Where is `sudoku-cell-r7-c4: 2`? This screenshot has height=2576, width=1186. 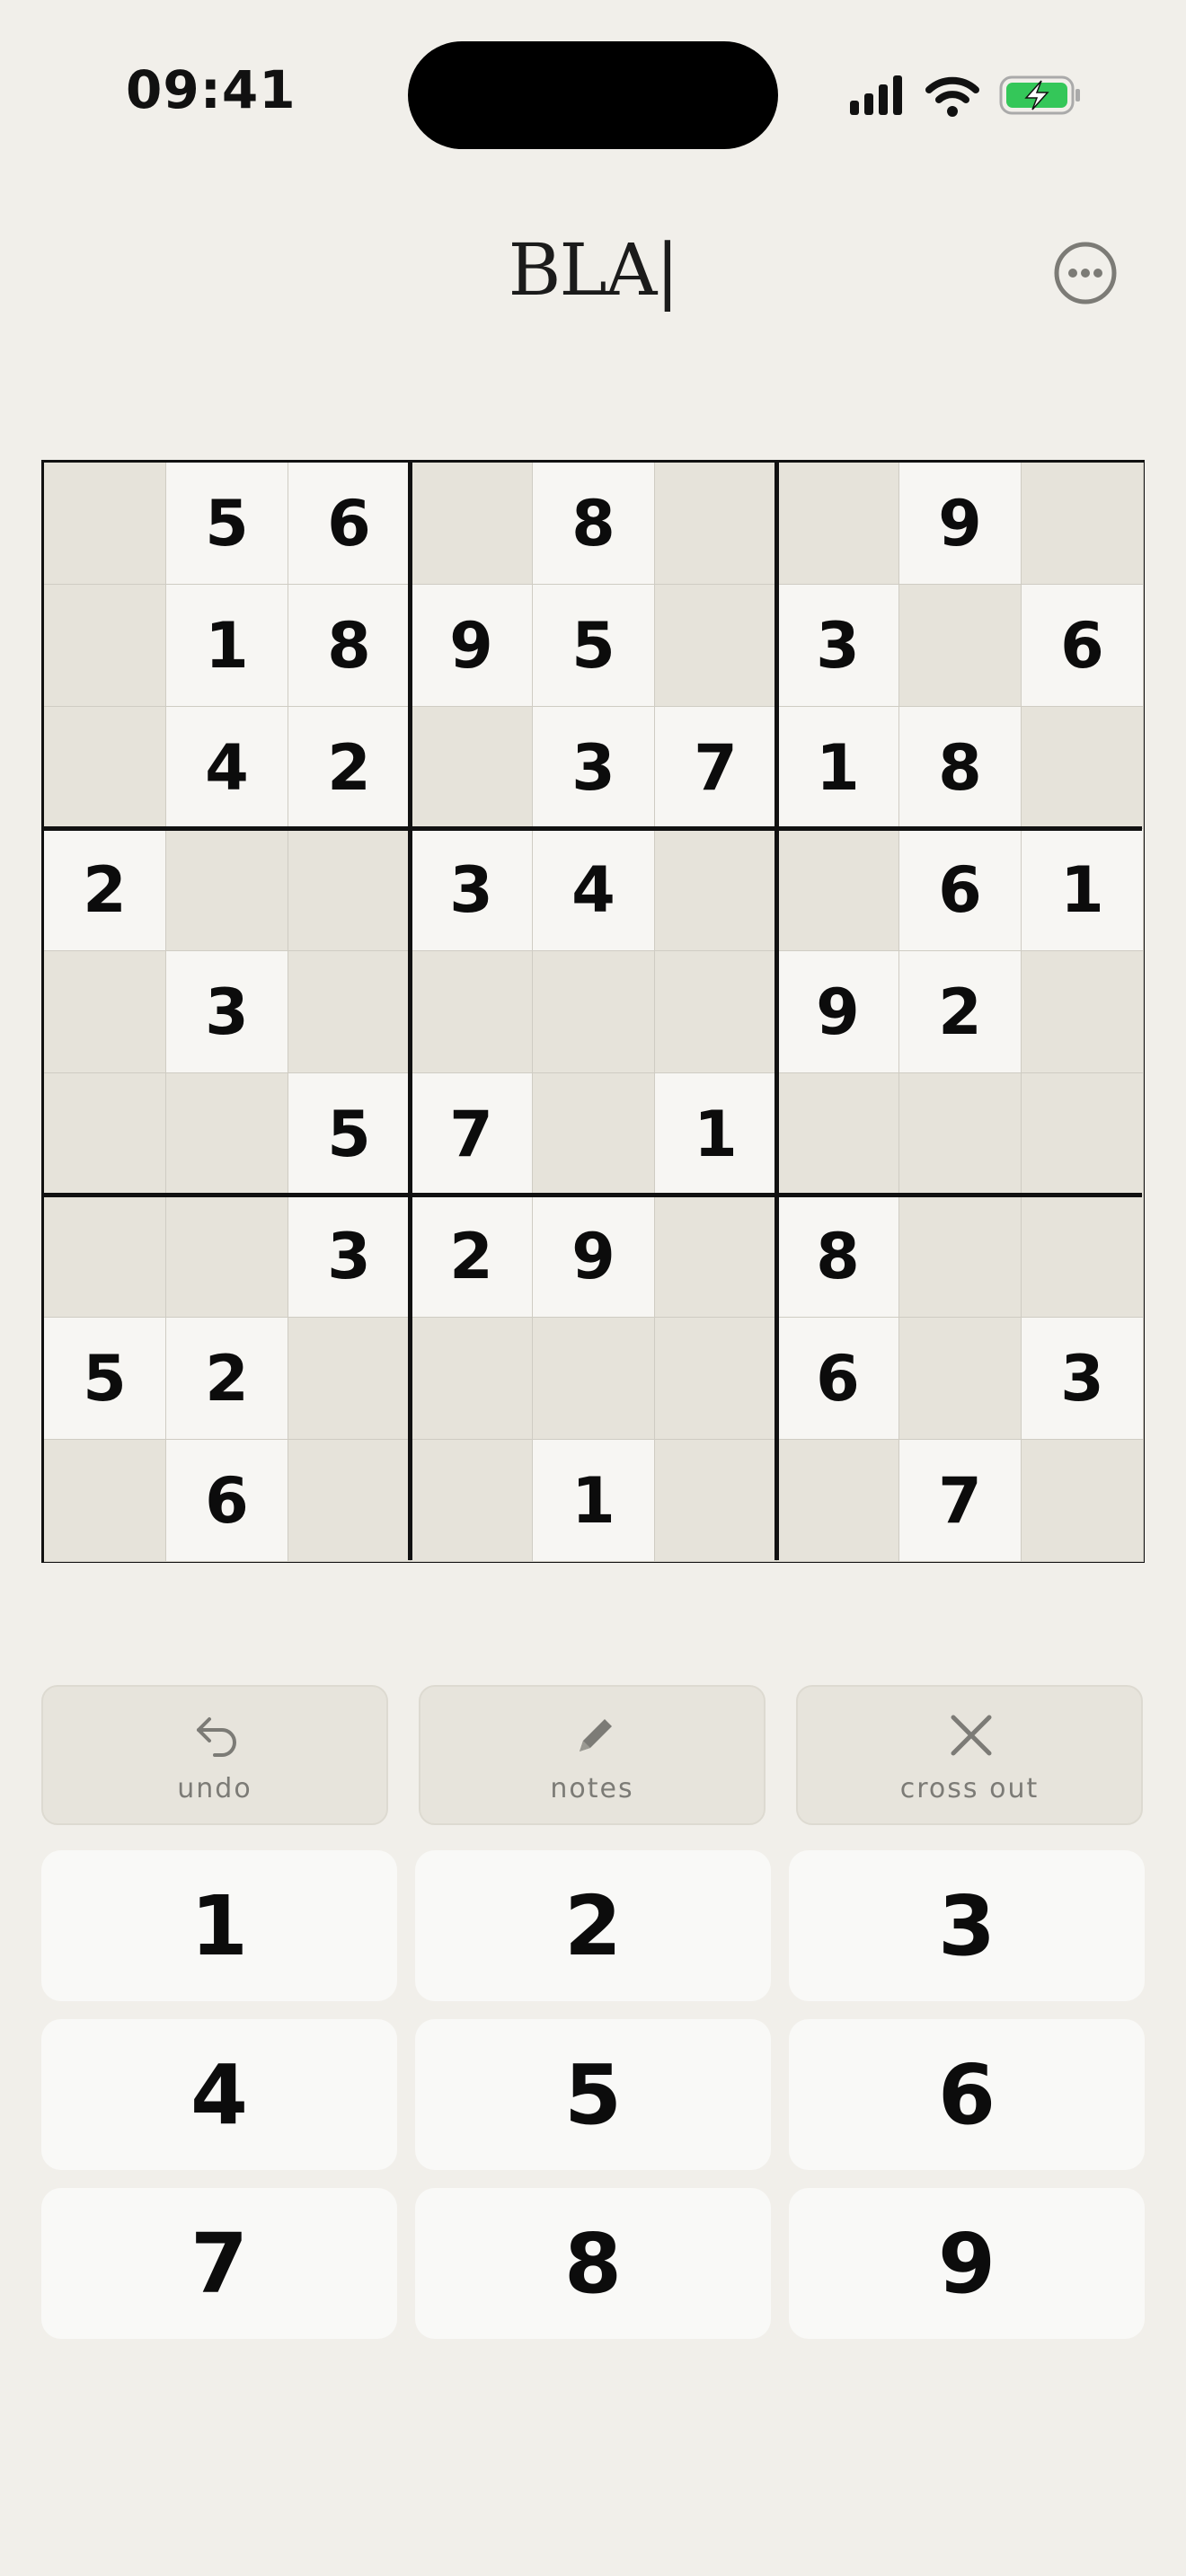
sudoku-cell-r7-c4: 2 is located at coordinates (472, 1256).